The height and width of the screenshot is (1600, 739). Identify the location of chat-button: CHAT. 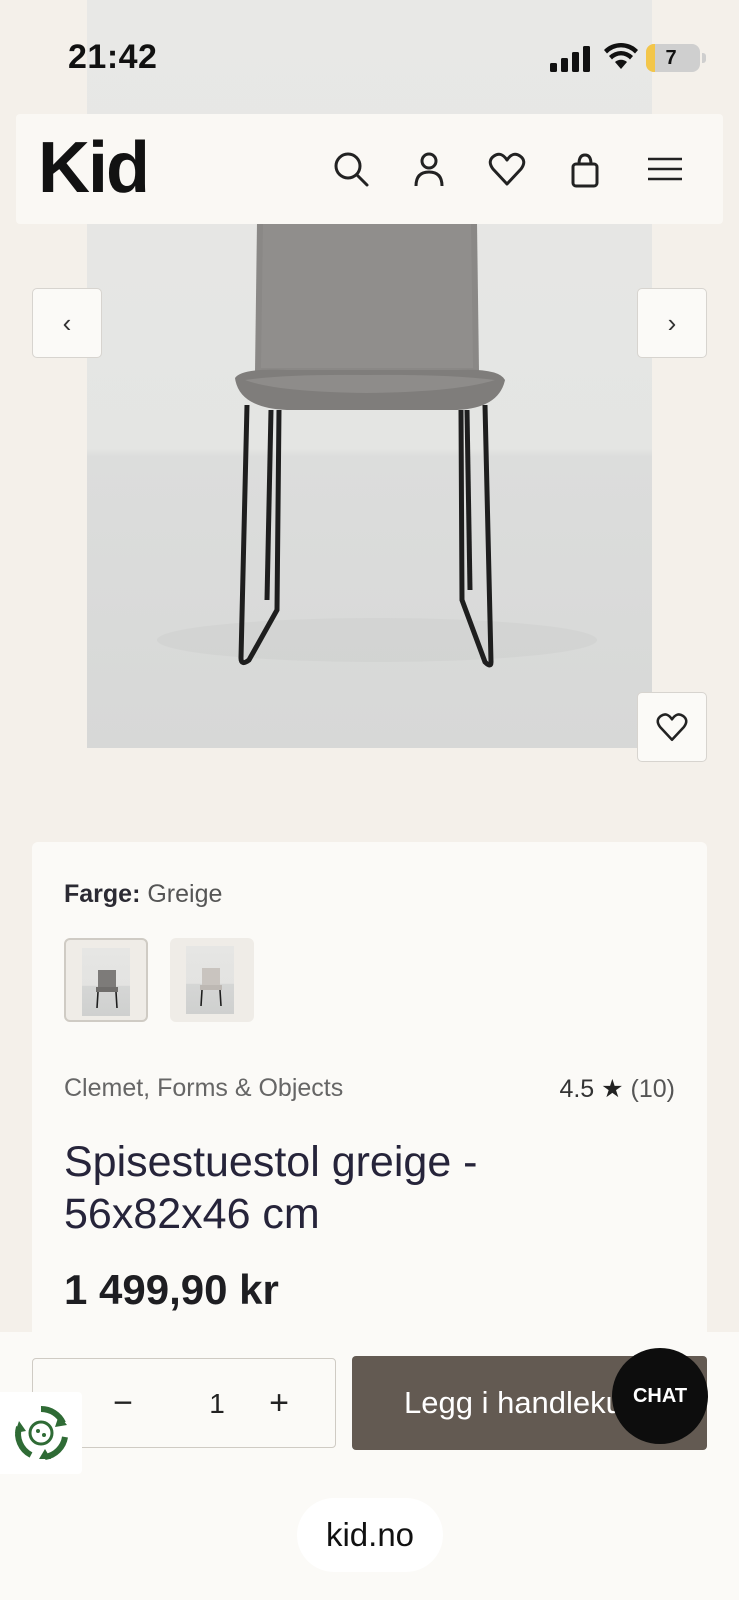
(660, 1396).